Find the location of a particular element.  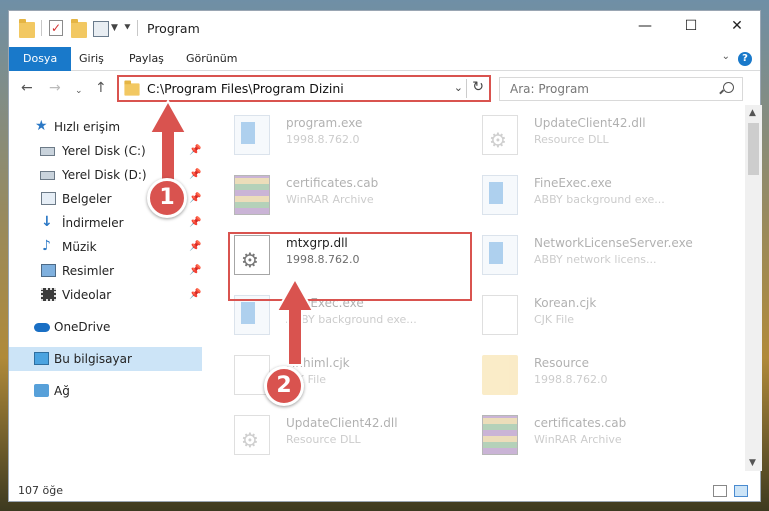

callout-1: 1 is located at coordinates (167, 198).